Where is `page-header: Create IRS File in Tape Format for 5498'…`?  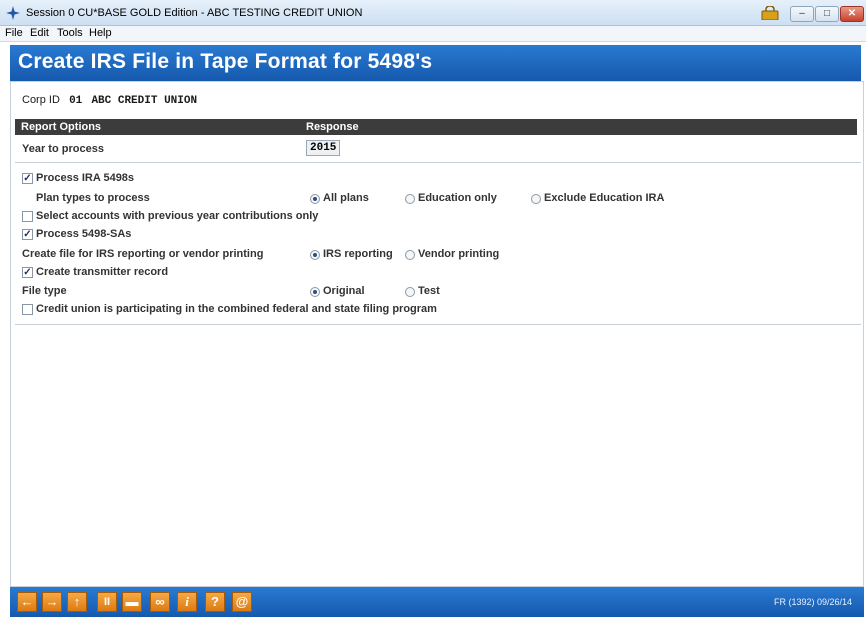 page-header: Create IRS File in Tape Format for 5498'… is located at coordinates (435, 63).